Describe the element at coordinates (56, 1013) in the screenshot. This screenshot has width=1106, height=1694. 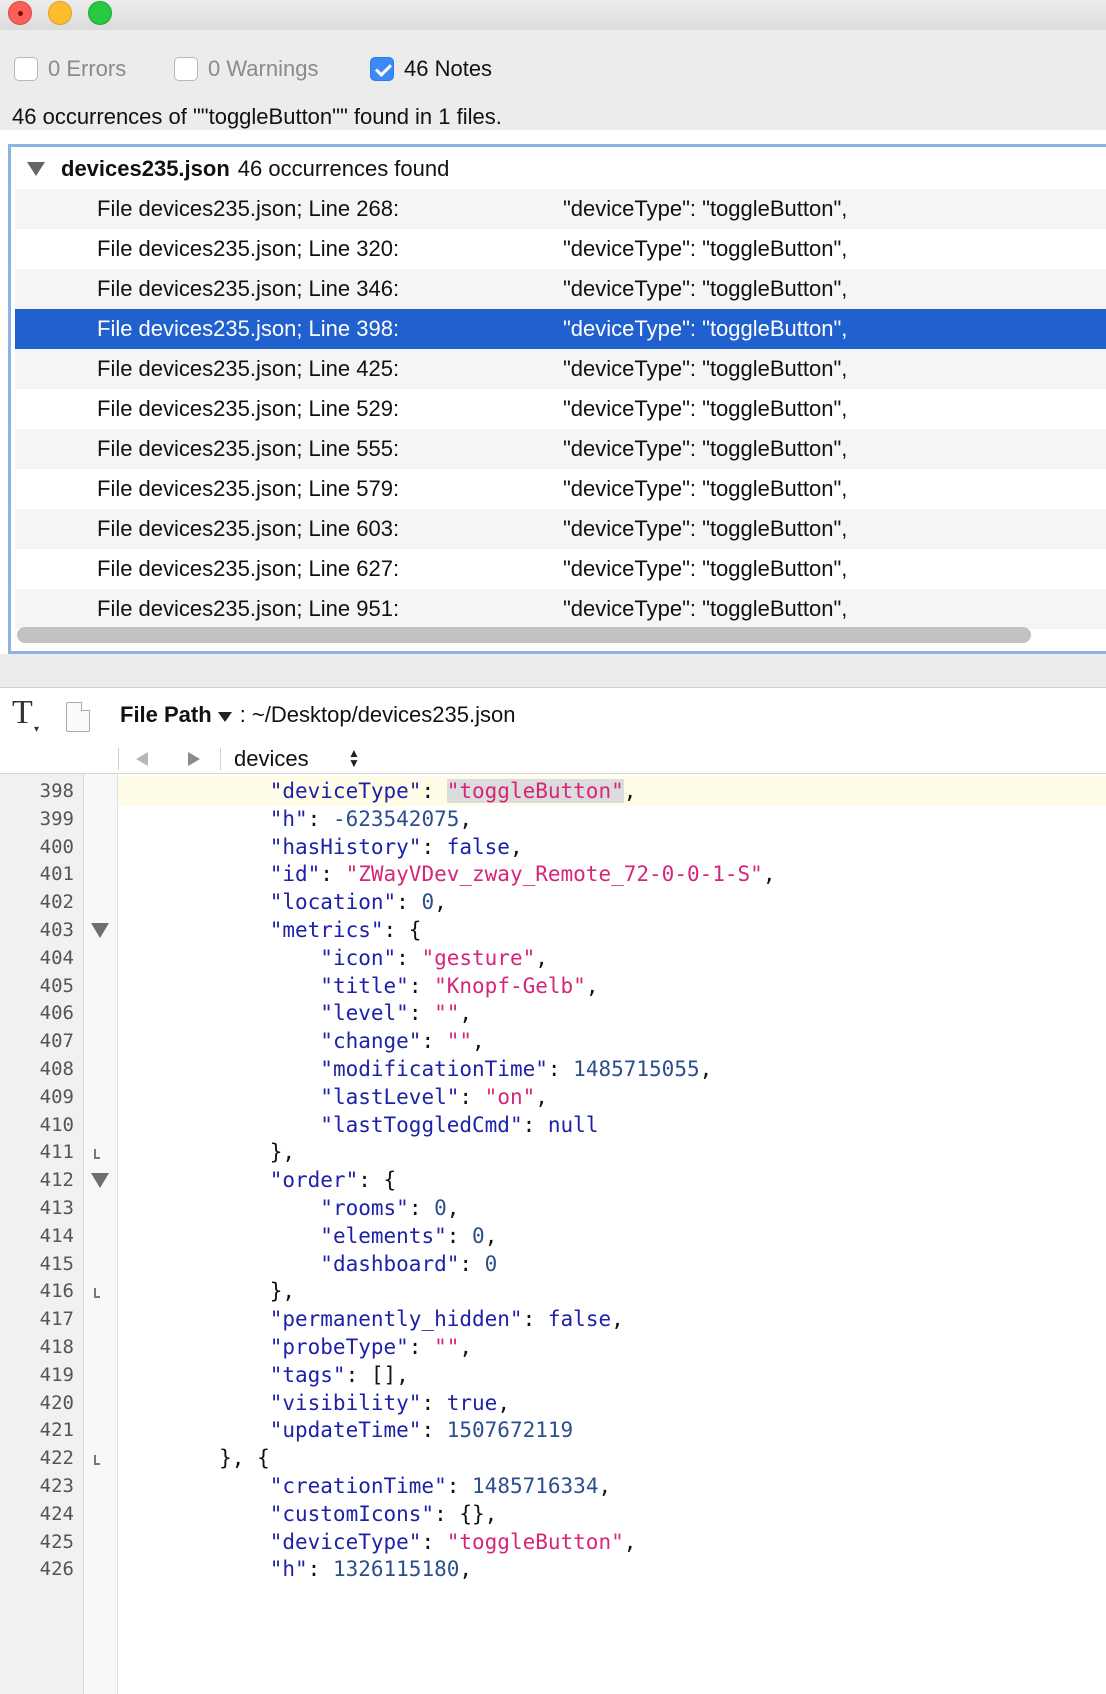
I see `line-number: 406` at that location.